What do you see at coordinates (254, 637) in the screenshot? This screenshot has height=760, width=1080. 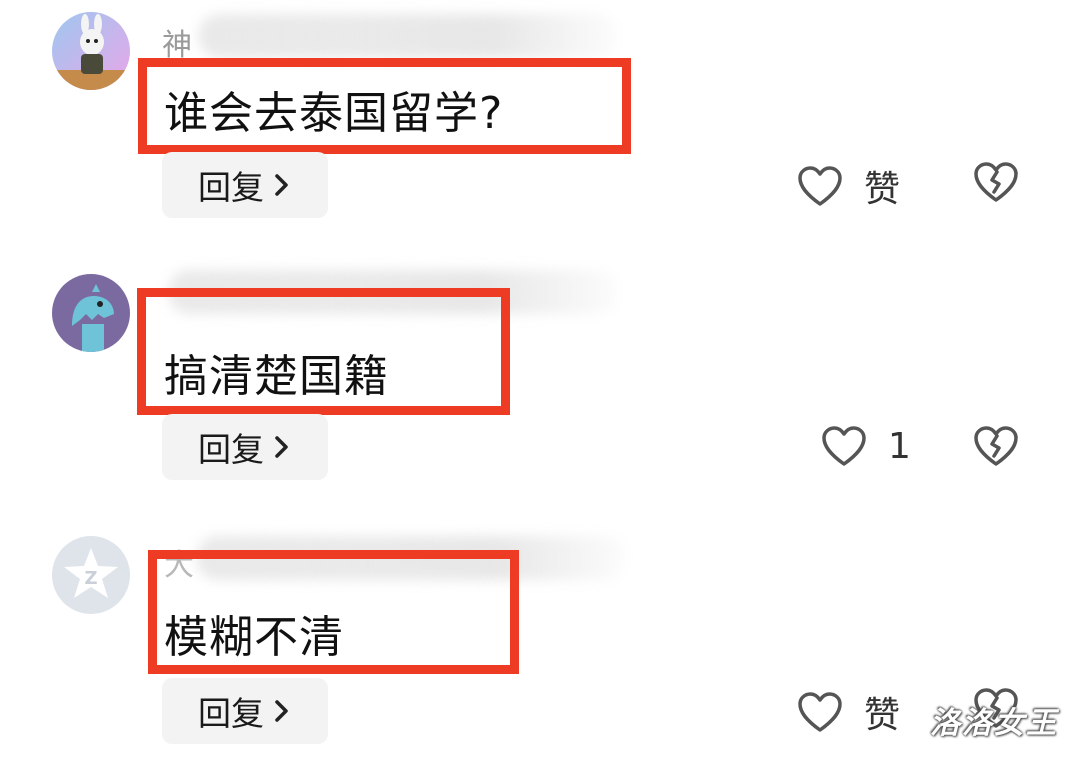 I see `comment-text: 模糊不清` at bounding box center [254, 637].